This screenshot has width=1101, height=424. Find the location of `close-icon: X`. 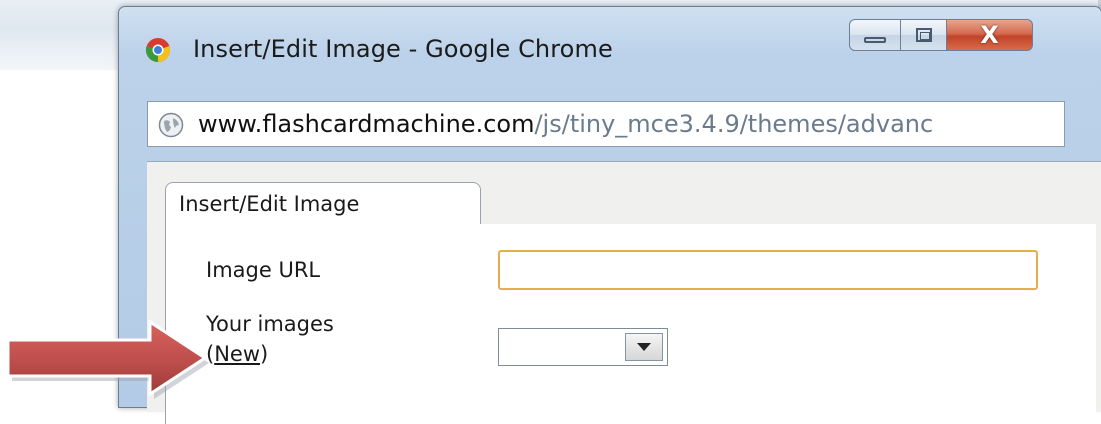

close-icon: X is located at coordinates (989, 35).